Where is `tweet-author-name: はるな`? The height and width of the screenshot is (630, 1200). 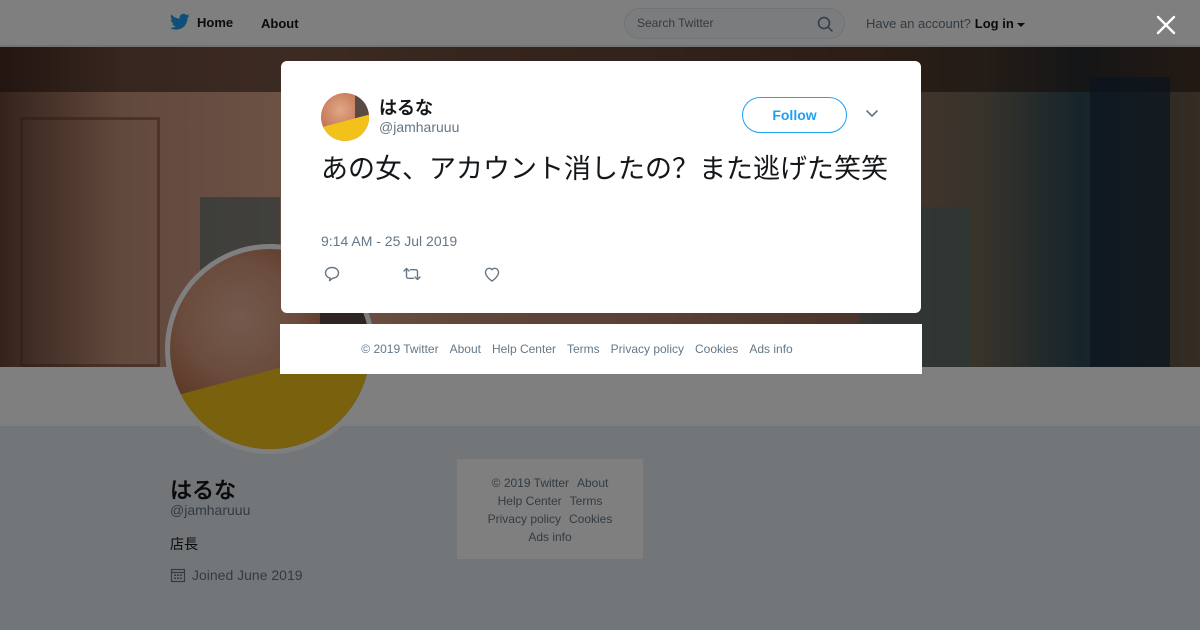
tweet-author-name: はるな is located at coordinates (406, 107).